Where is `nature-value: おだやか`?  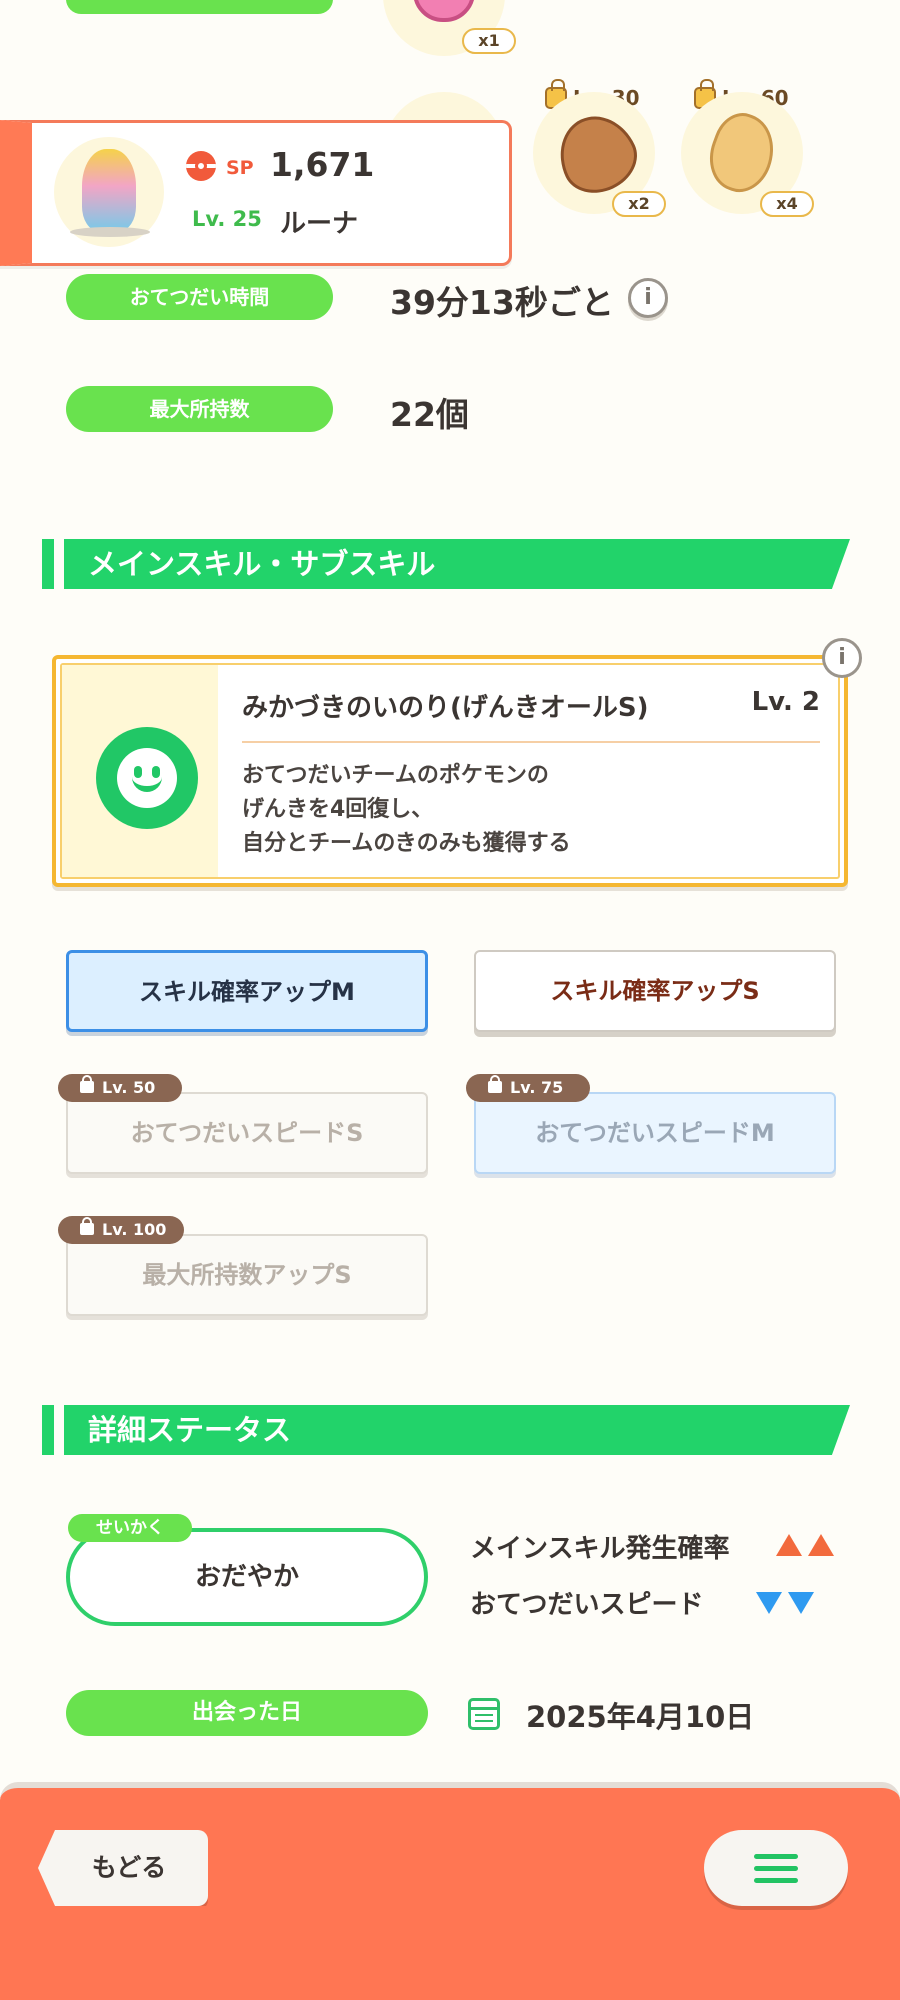
nature-value: おだやか is located at coordinates (246, 1577).